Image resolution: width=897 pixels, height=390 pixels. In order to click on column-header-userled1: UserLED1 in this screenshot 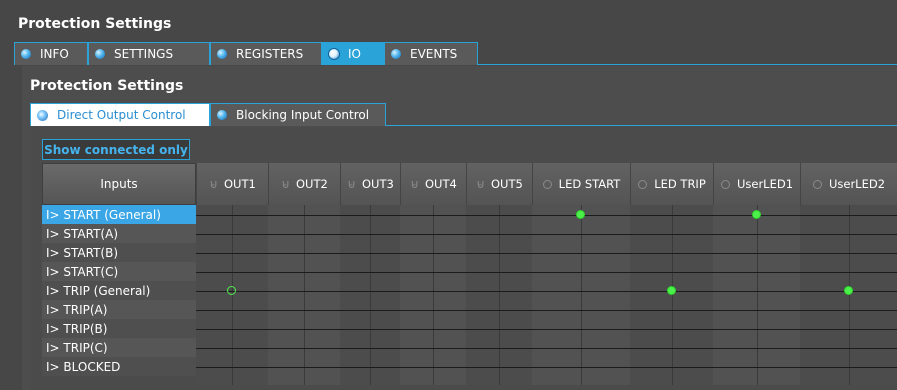, I will do `click(756, 184)`.